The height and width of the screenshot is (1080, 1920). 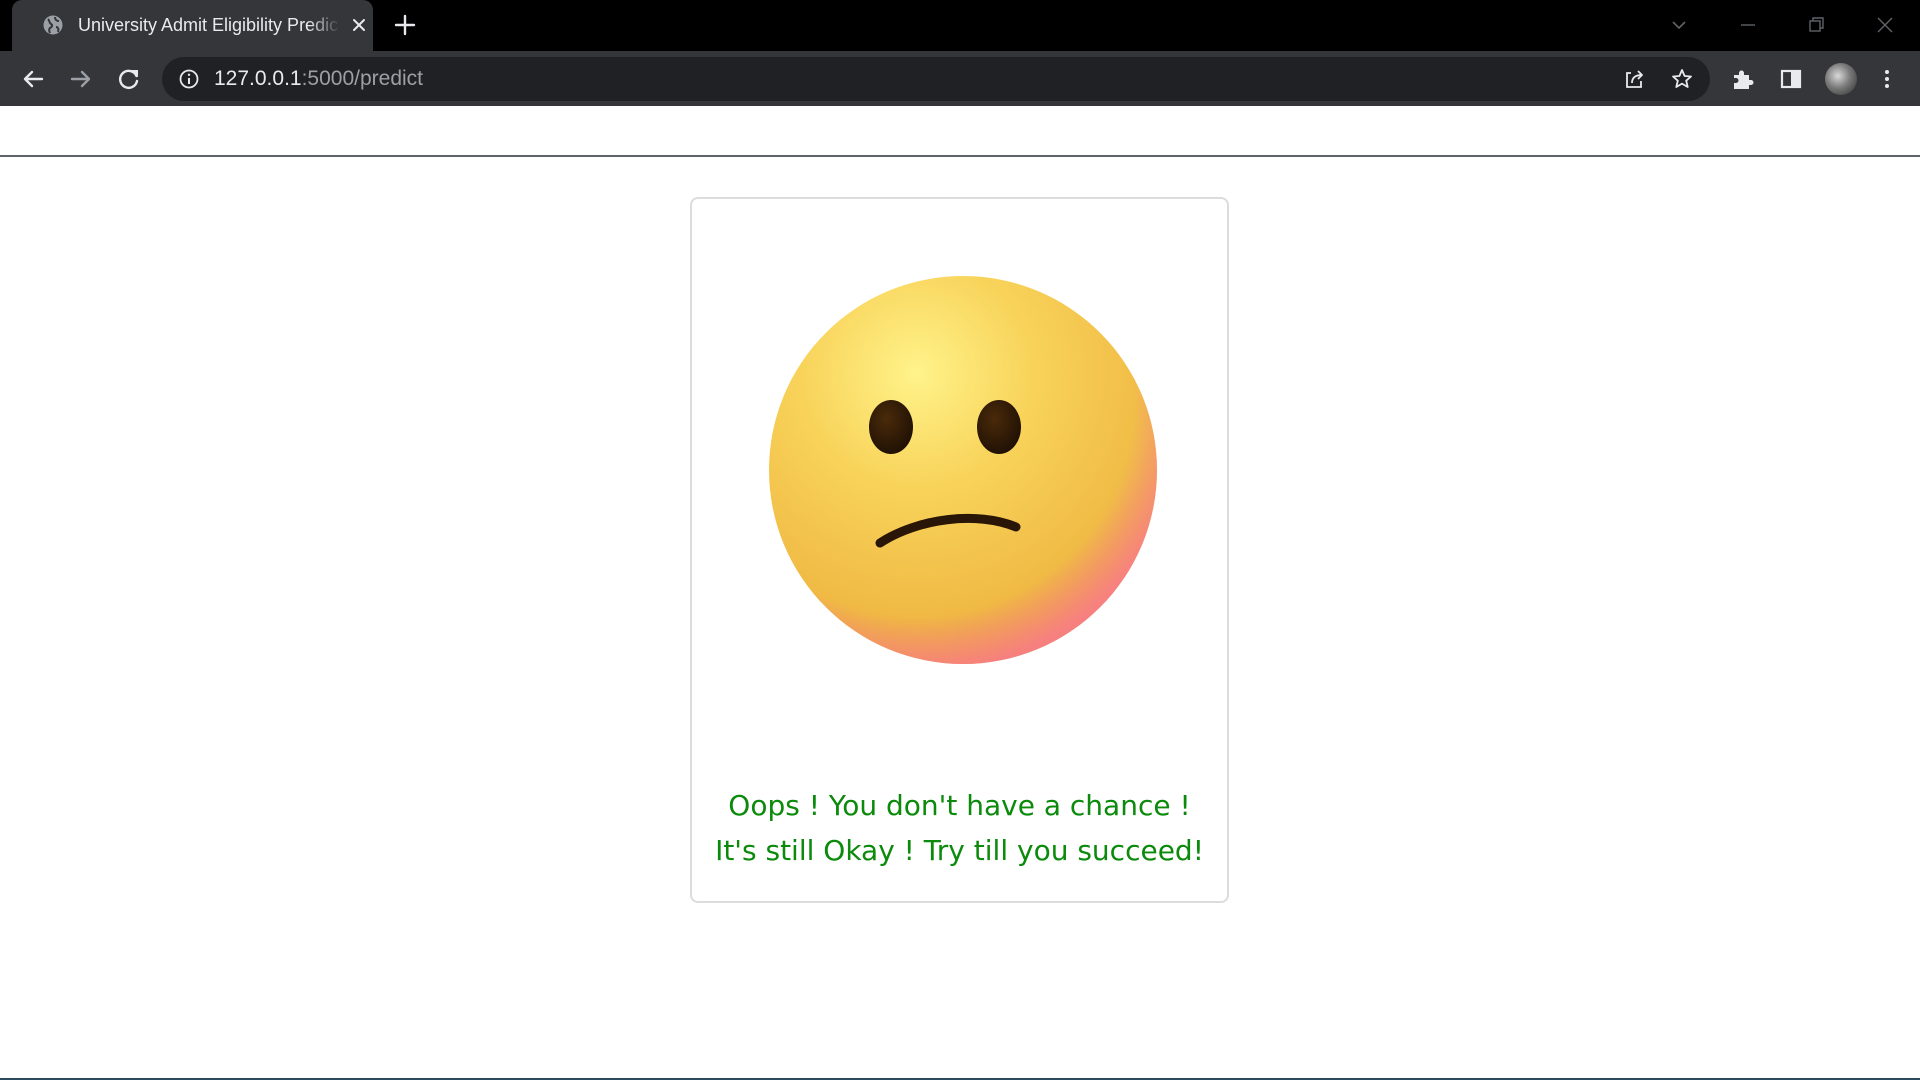 What do you see at coordinates (936, 79) in the screenshot?
I see `address-bar: 127.0.0.1:5000/predict` at bounding box center [936, 79].